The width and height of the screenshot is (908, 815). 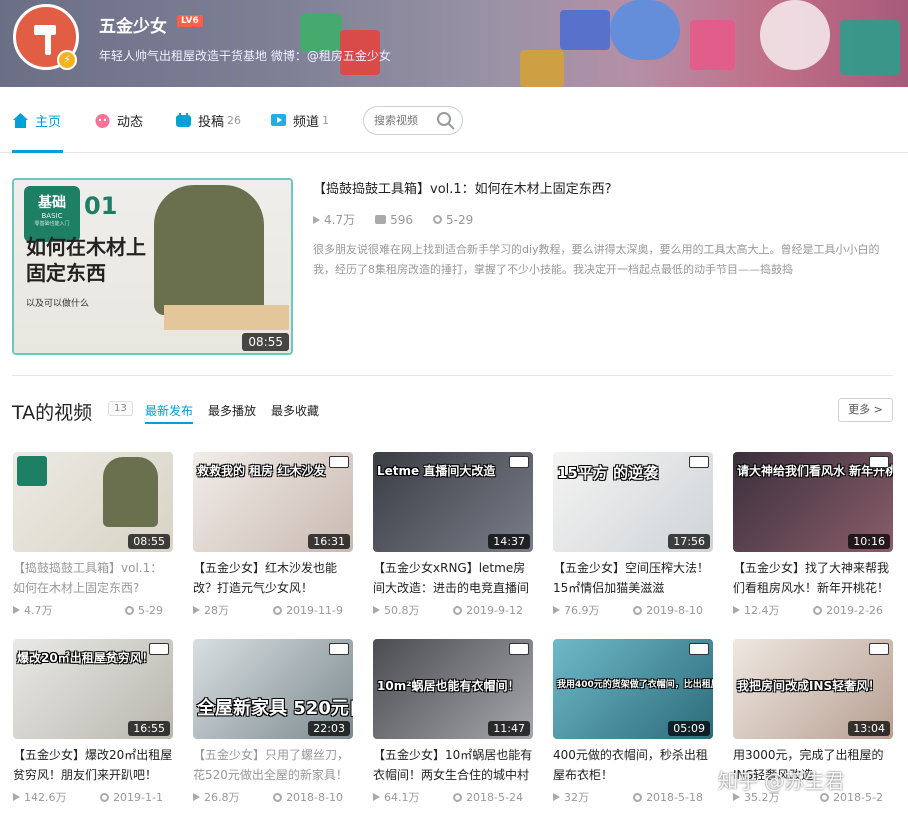 I want to click on more-button: 更多 >, so click(x=865, y=410).